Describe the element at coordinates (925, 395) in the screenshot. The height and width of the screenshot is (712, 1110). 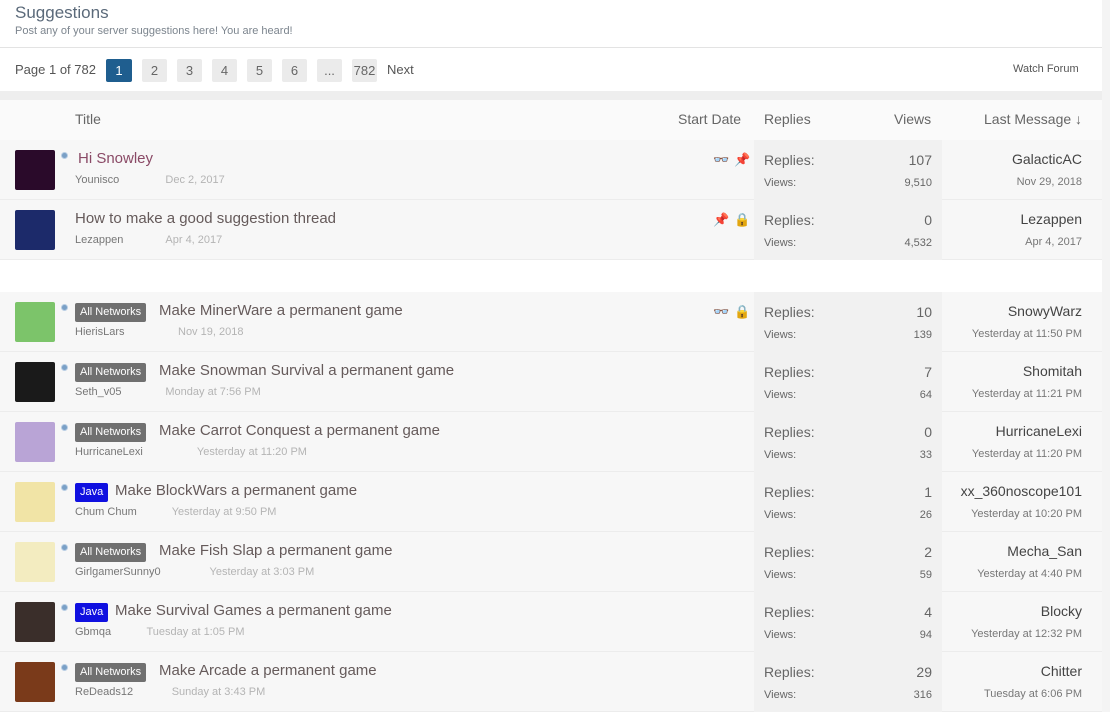
I see `views-count: 64` at that location.